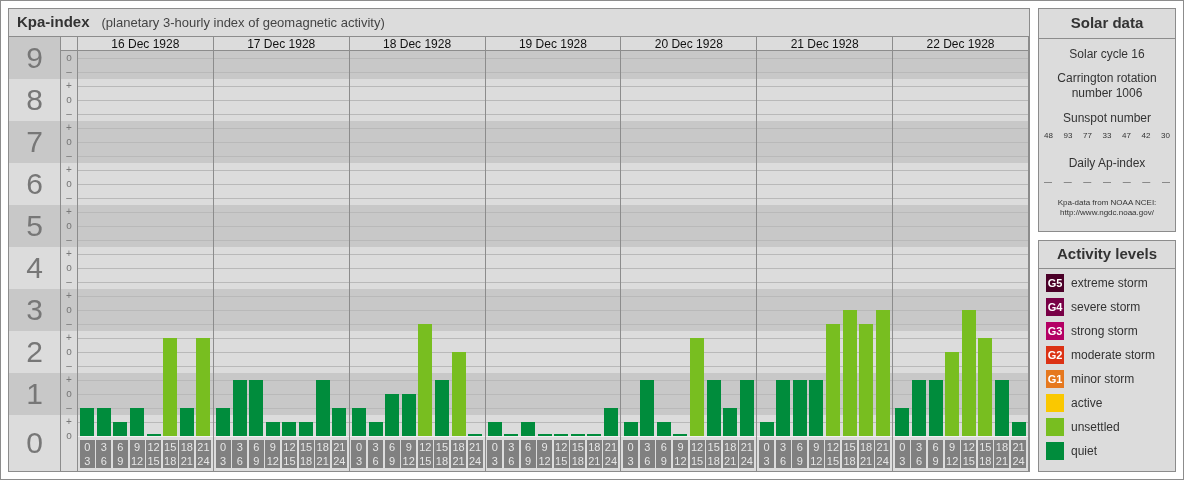 This screenshot has width=1184, height=480. What do you see at coordinates (34, 443) in the screenshot?
I see `kp-axis-label: 0` at bounding box center [34, 443].